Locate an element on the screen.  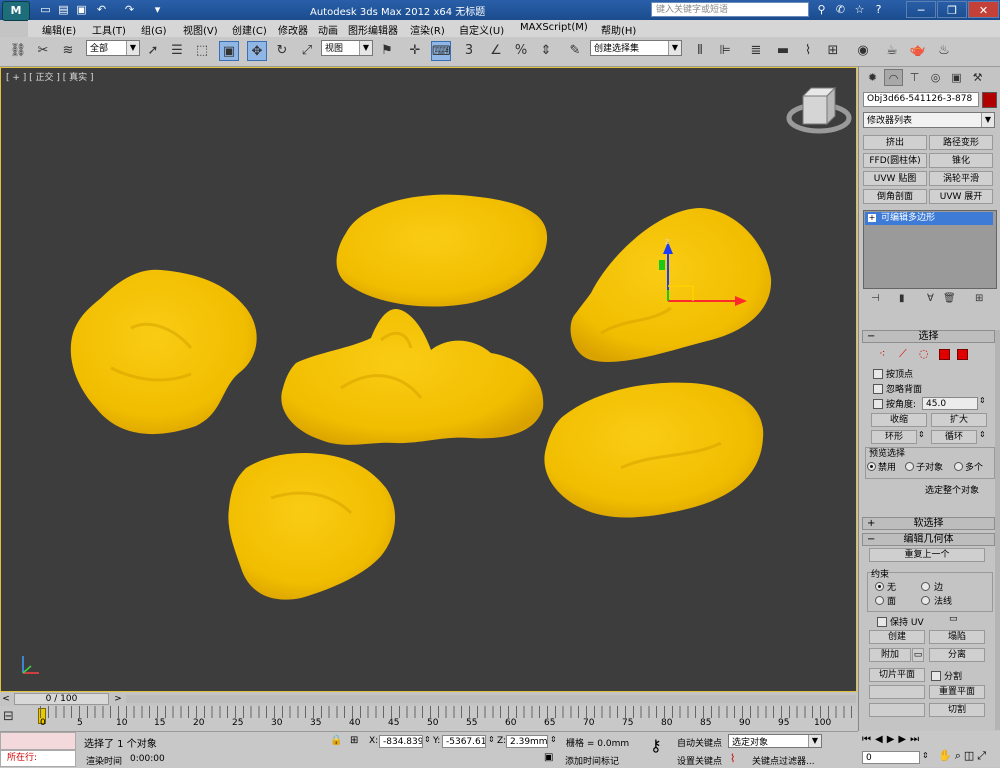
preview-multi-radio is located at coordinates (958, 466).